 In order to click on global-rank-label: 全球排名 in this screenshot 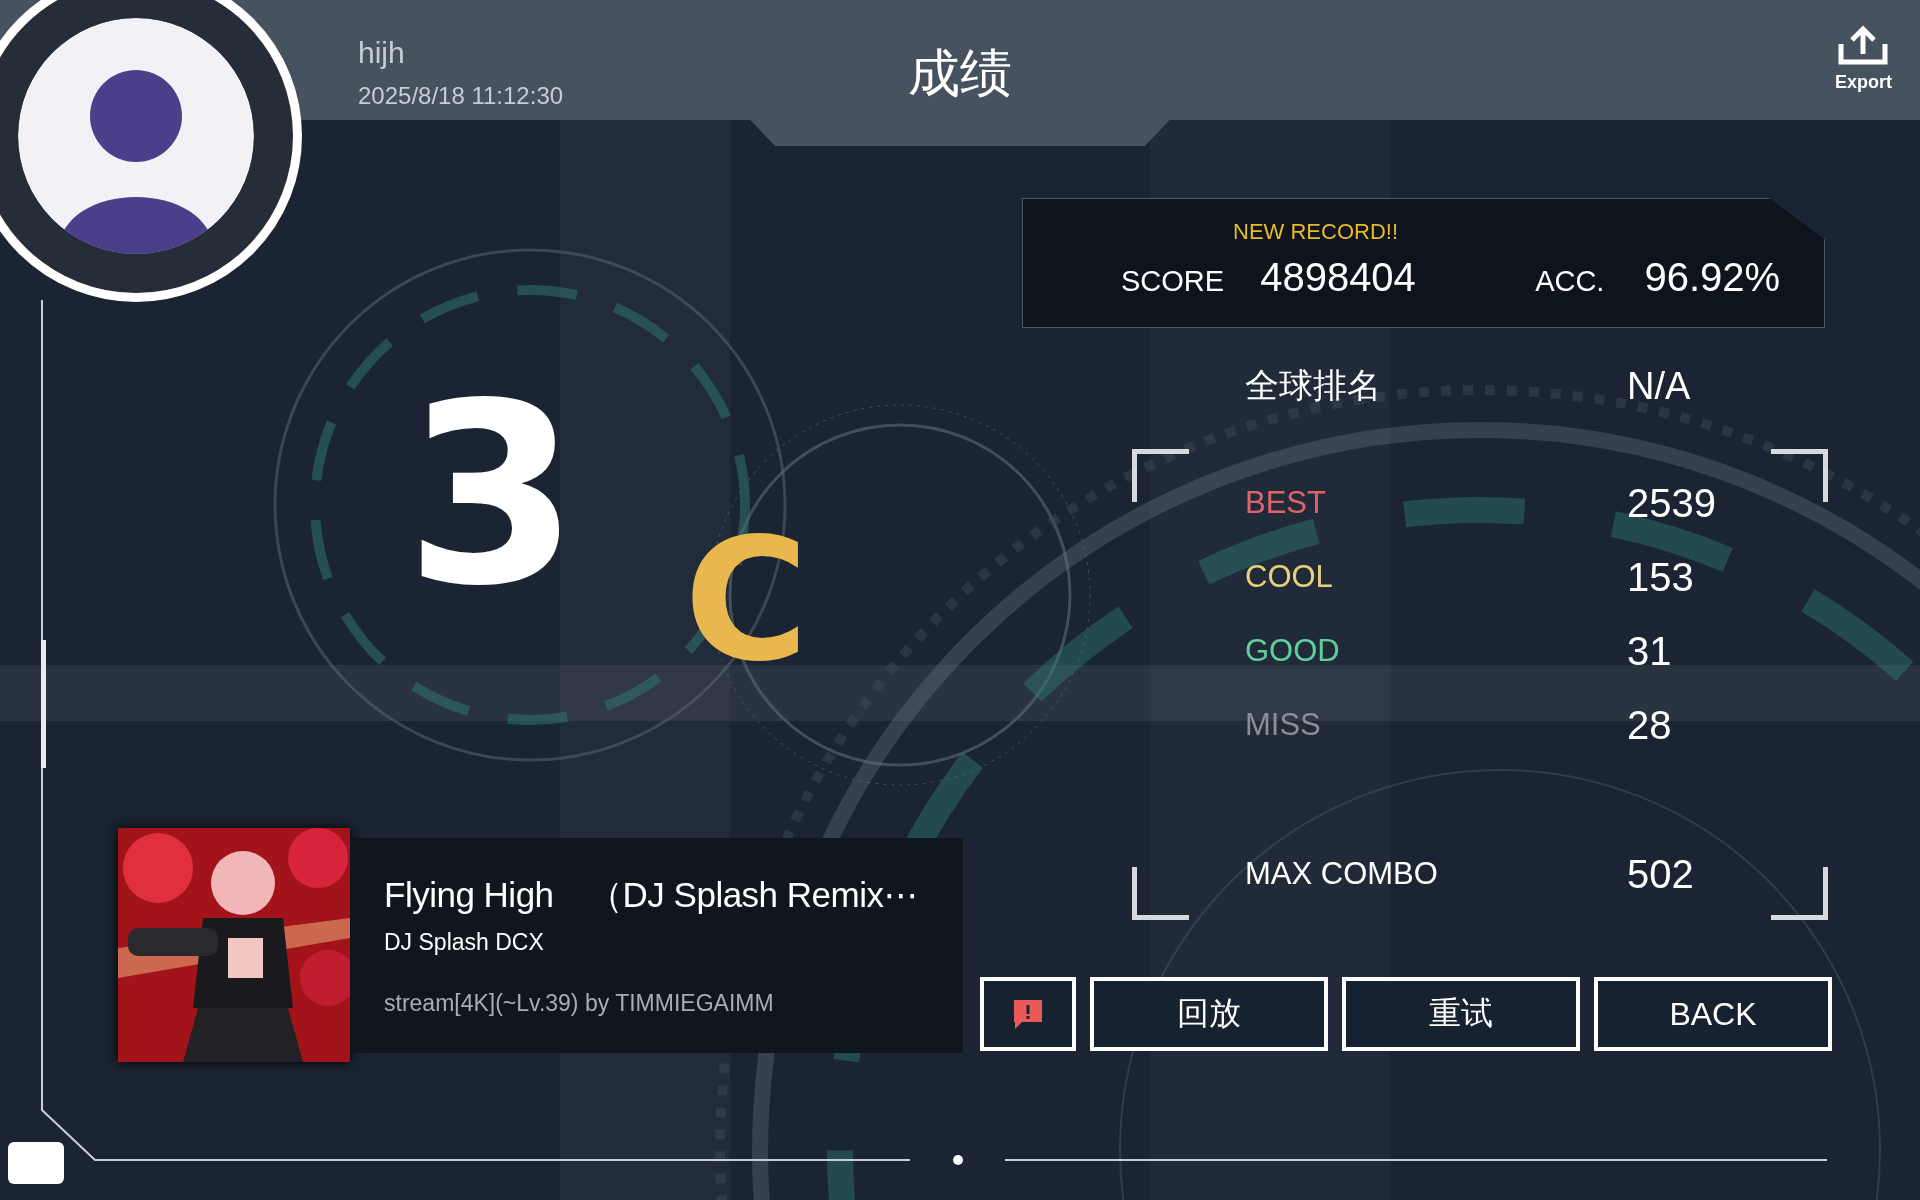, I will do `click(1313, 385)`.